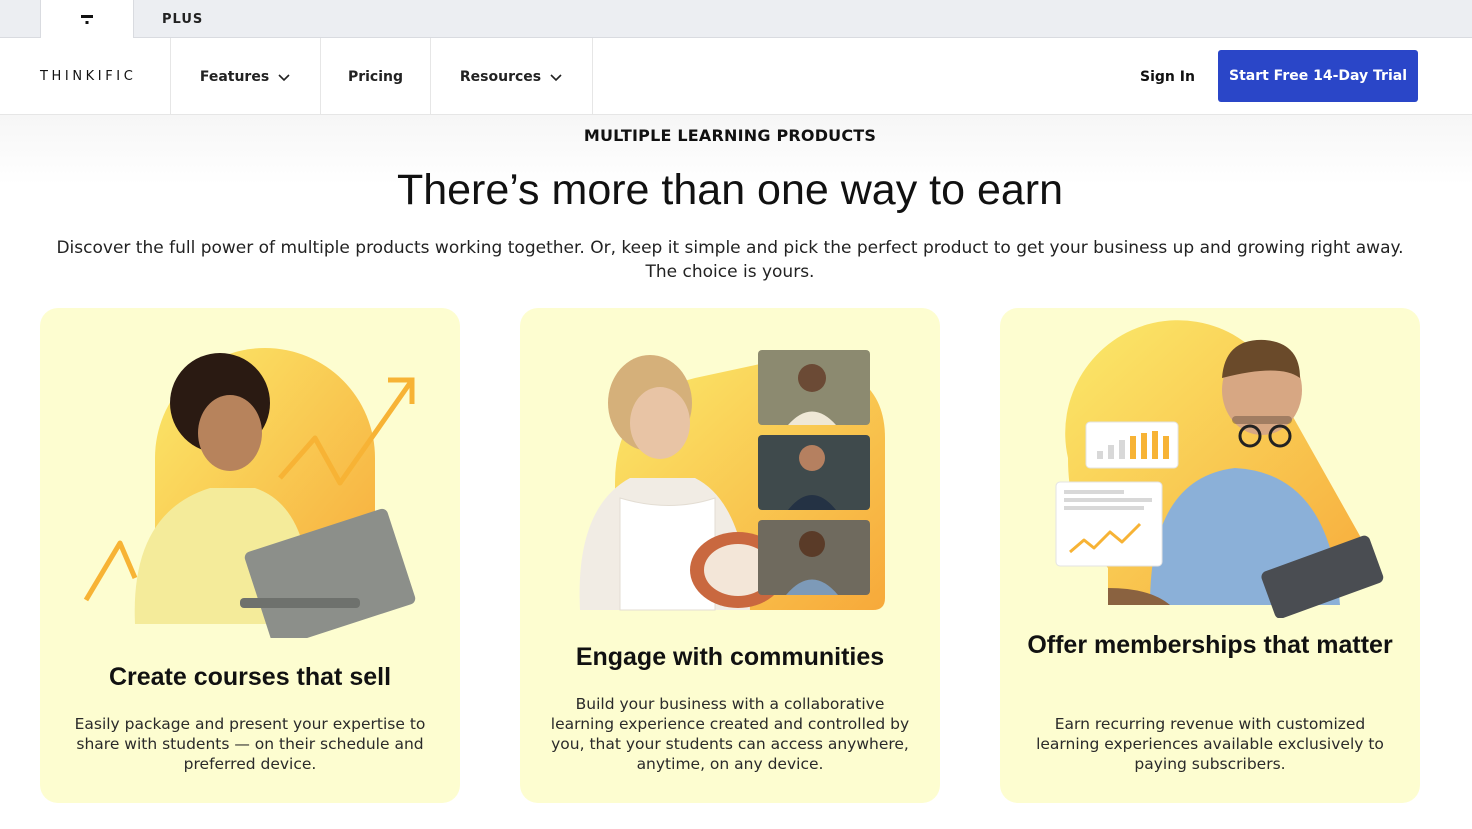  Describe the element at coordinates (730, 190) in the screenshot. I see `section-headline: There’s more than one way to earn` at that location.